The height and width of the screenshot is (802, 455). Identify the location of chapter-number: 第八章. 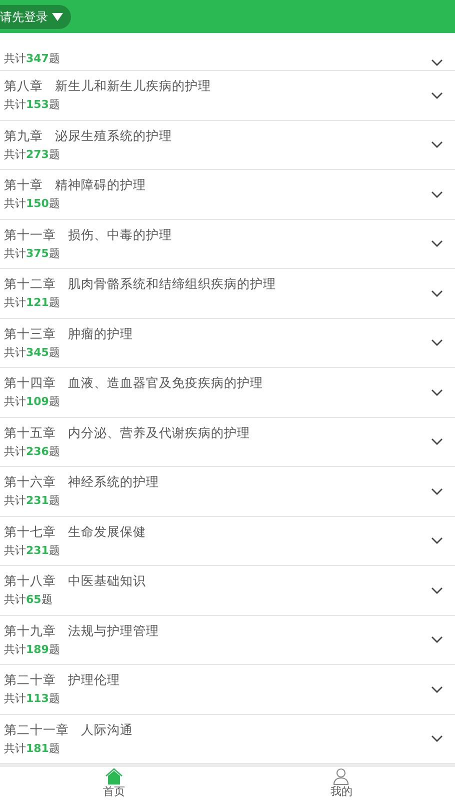
(23, 86).